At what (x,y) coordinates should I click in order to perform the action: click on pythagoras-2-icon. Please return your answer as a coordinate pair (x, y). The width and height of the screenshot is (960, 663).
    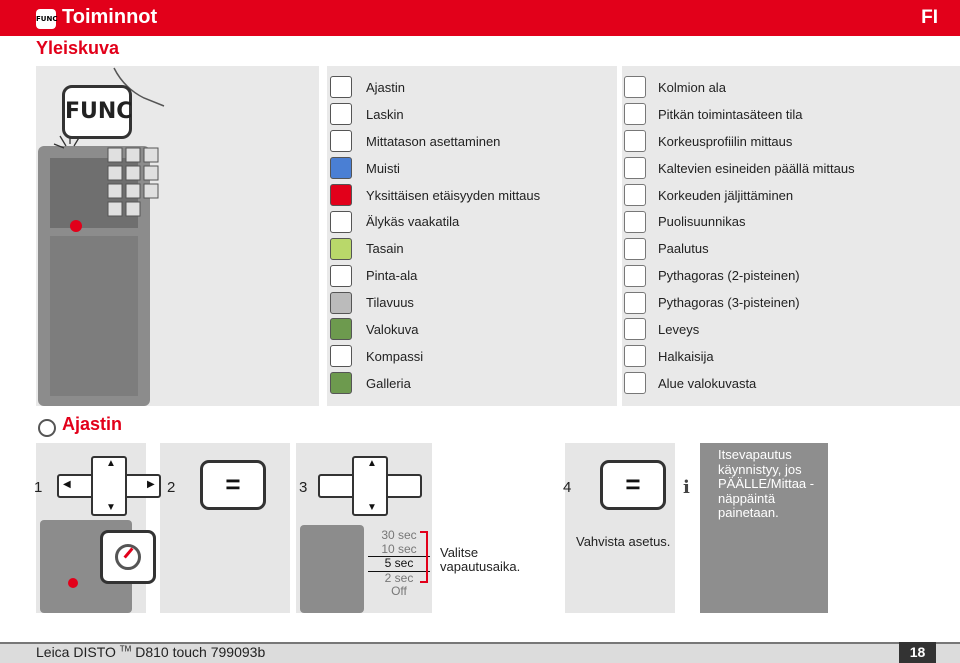
    Looking at the image, I should click on (635, 275).